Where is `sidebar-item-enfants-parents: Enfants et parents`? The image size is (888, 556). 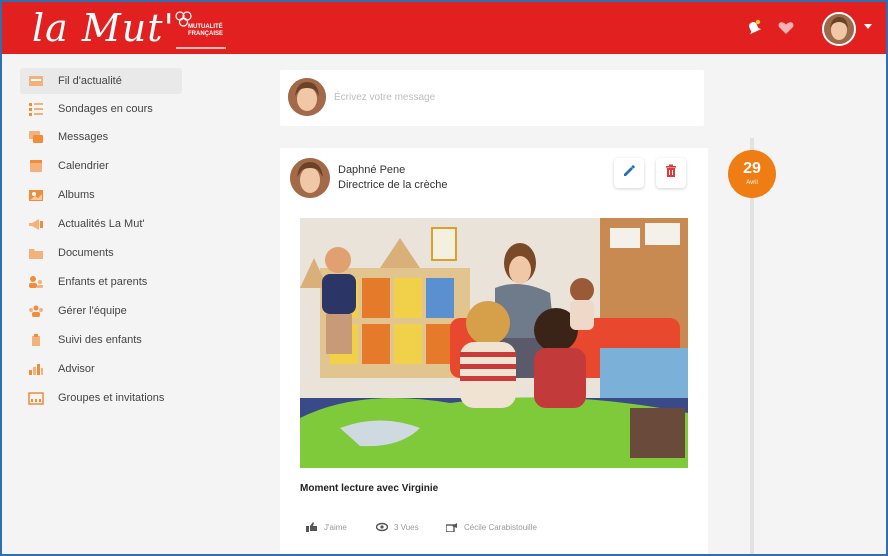 sidebar-item-enfants-parents: Enfants et parents is located at coordinates (101, 282).